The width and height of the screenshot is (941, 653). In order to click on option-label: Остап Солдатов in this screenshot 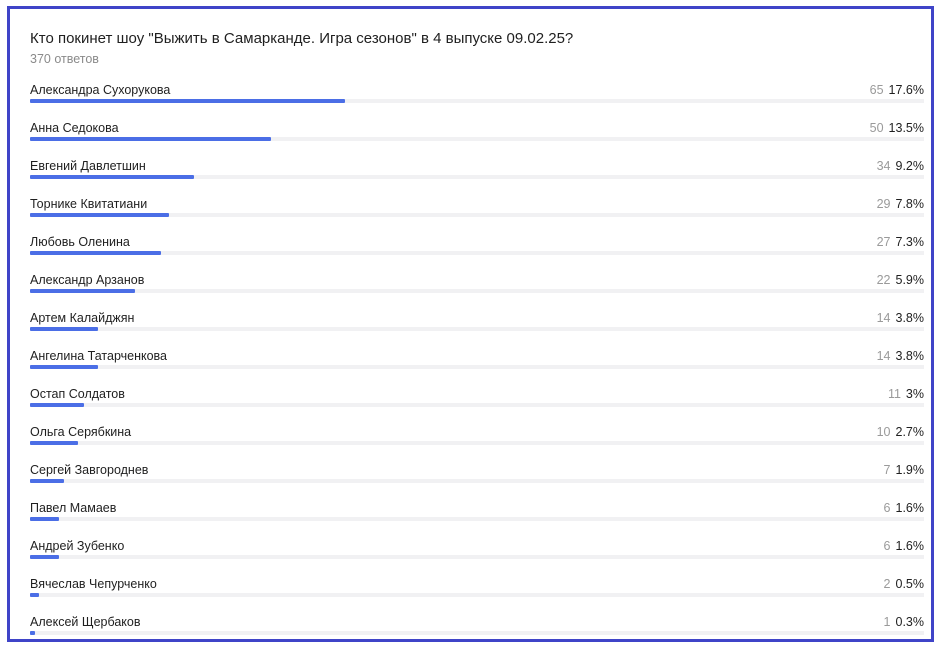, I will do `click(77, 394)`.